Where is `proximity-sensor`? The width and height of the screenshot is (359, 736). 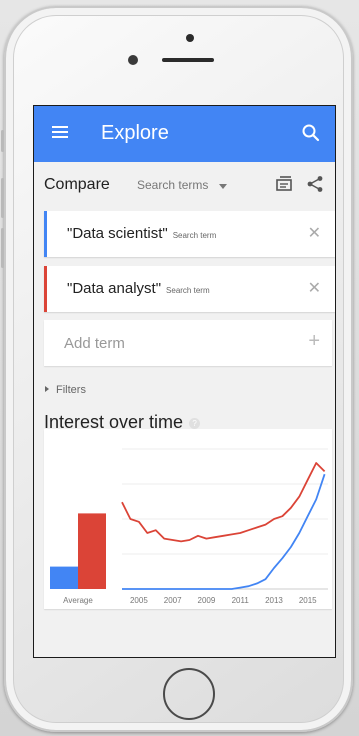 proximity-sensor is located at coordinates (133, 60).